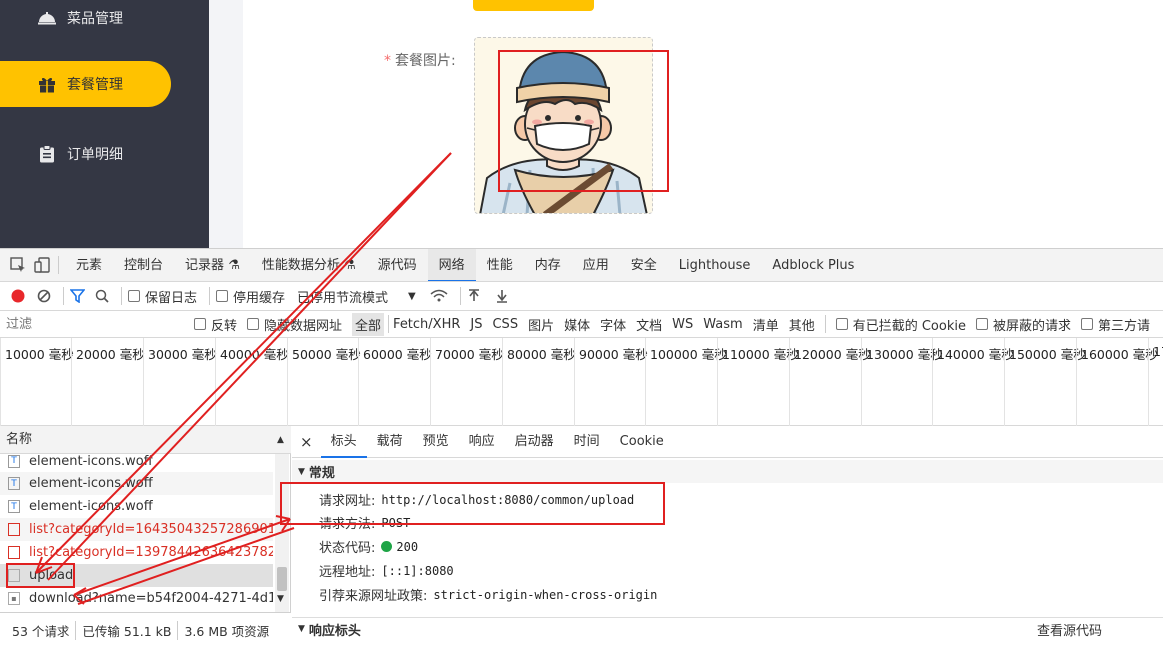 The height and width of the screenshot is (647, 1163). Describe the element at coordinates (587, 442) in the screenshot. I see `tab-timing: 时间` at that location.